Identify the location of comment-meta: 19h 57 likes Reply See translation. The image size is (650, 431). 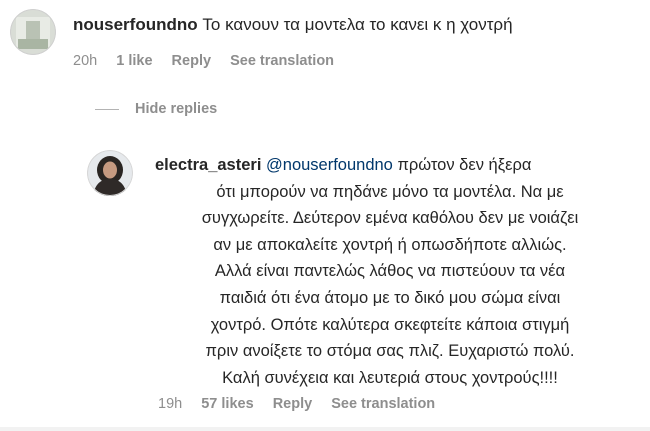
(304, 404).